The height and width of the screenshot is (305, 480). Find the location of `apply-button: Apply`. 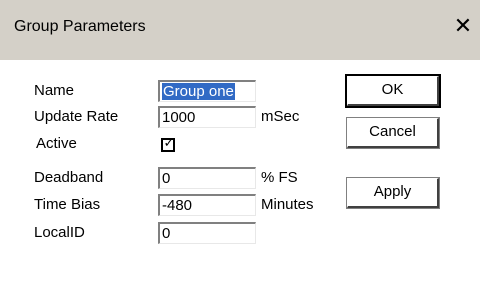

apply-button: Apply is located at coordinates (393, 193).